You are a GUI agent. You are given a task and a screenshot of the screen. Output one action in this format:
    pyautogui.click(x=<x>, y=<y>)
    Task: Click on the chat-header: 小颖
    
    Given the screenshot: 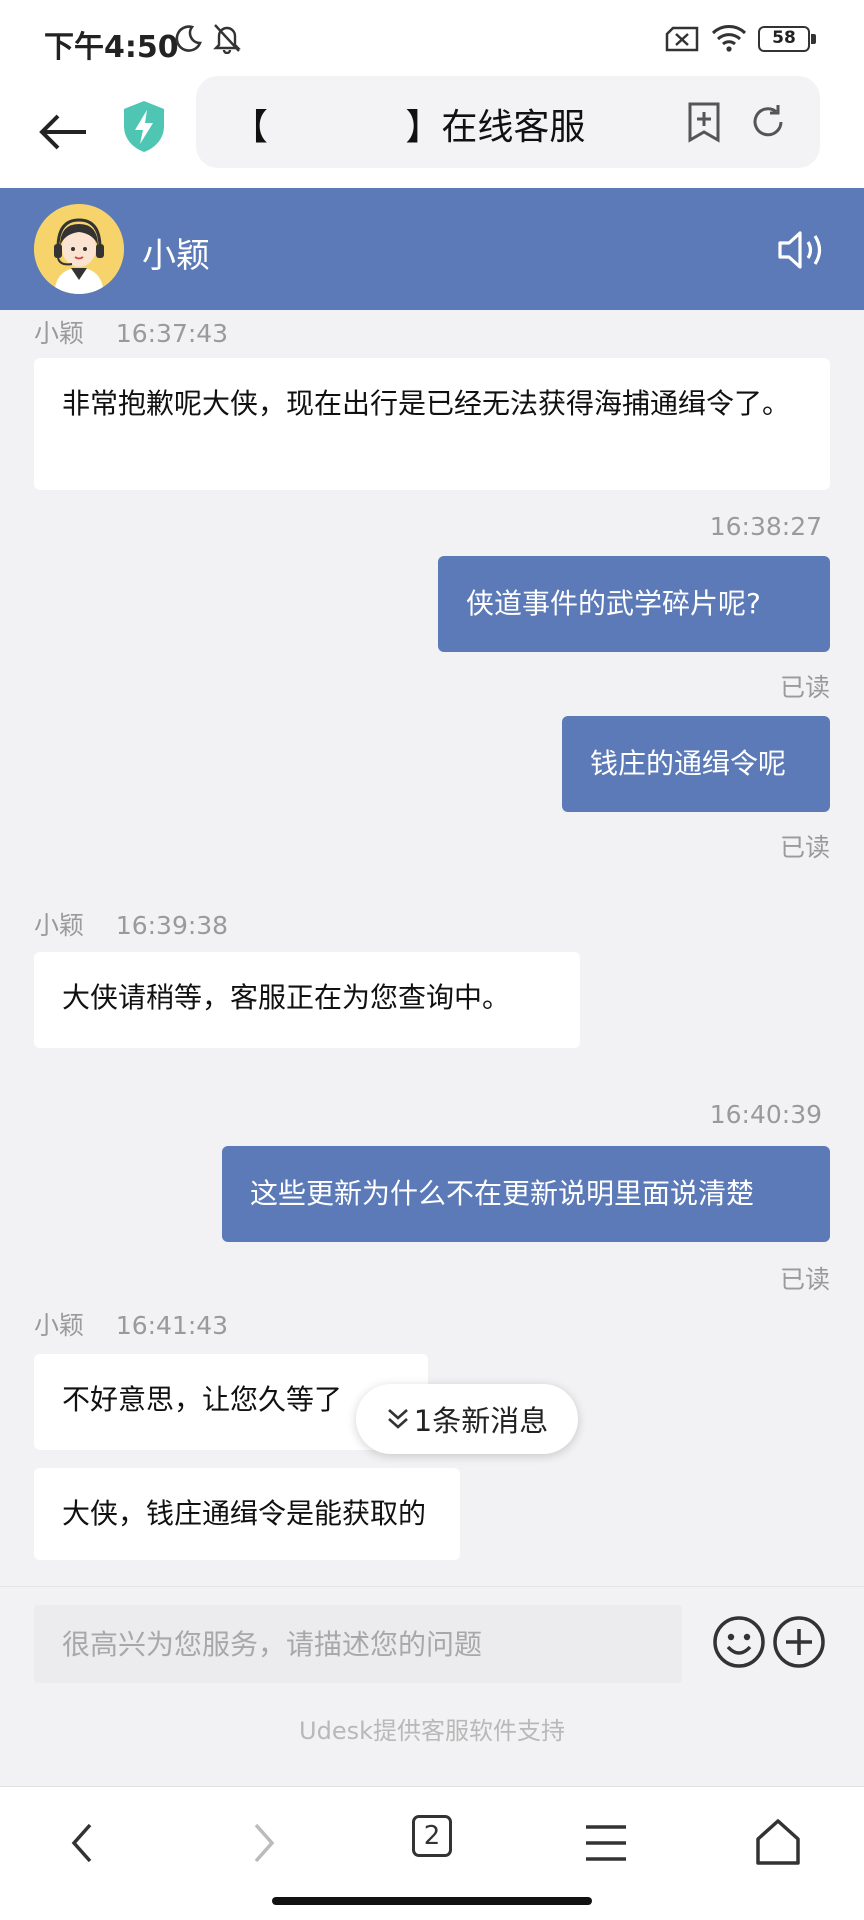 What is the action you would take?
    pyautogui.click(x=432, y=249)
    